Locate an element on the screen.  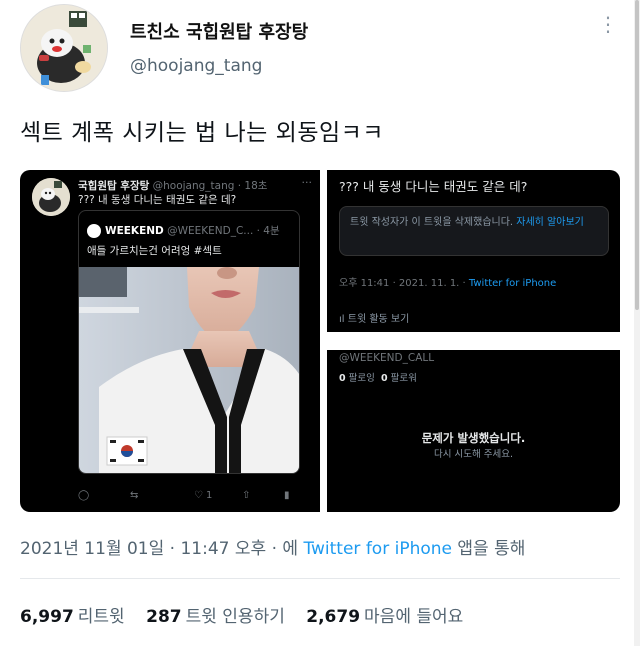
deleted-tweet-notice: 트윗 작성자가 이 트윗을 삭제했습니다. 자세히 알아보기 is located at coordinates (474, 231).